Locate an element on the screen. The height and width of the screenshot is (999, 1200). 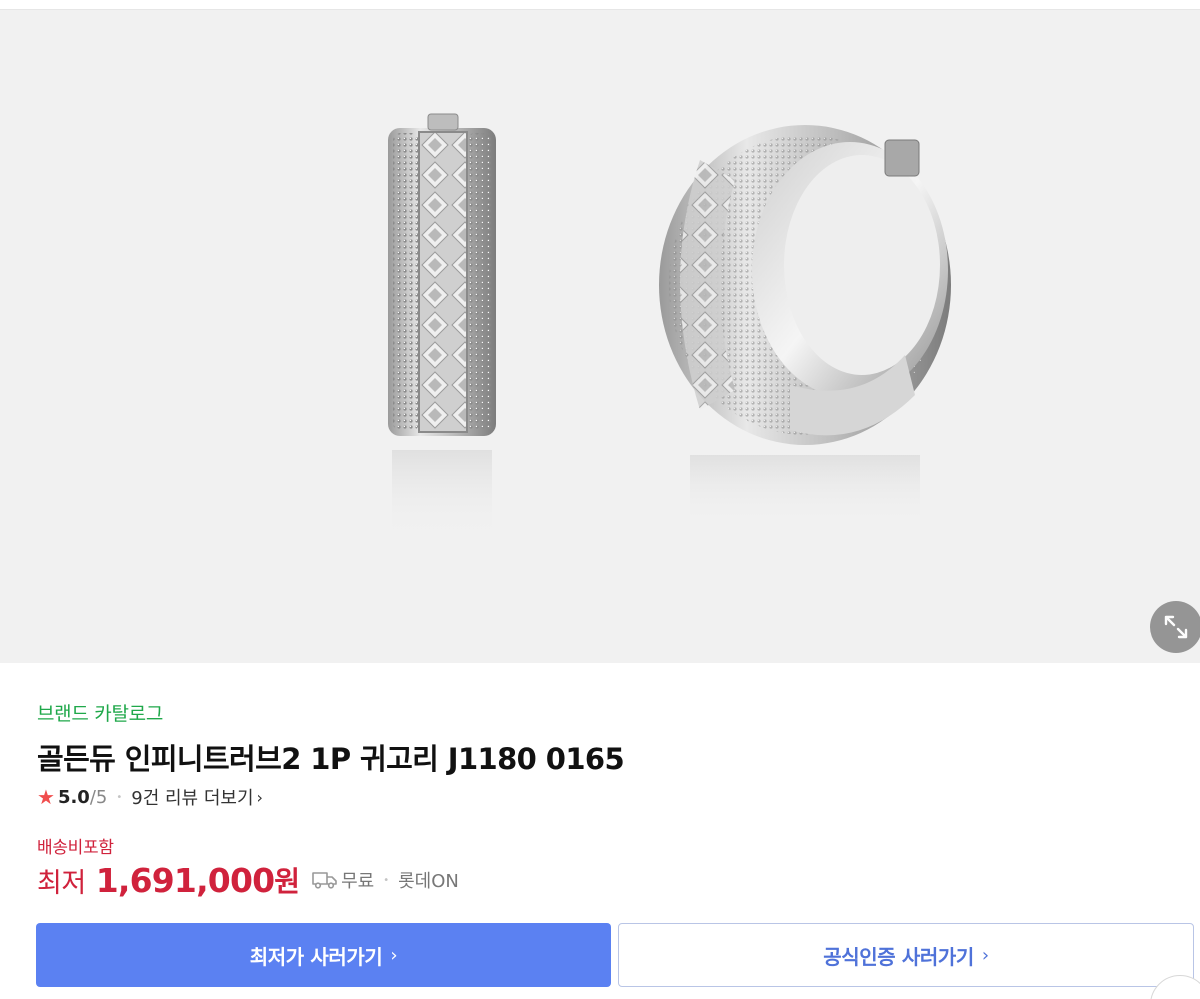
seller-name: 롯데ON is located at coordinates (428, 881).